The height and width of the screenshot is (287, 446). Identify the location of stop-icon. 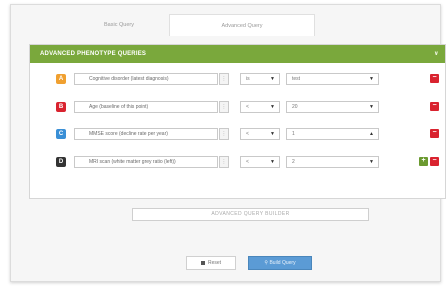
(202, 262).